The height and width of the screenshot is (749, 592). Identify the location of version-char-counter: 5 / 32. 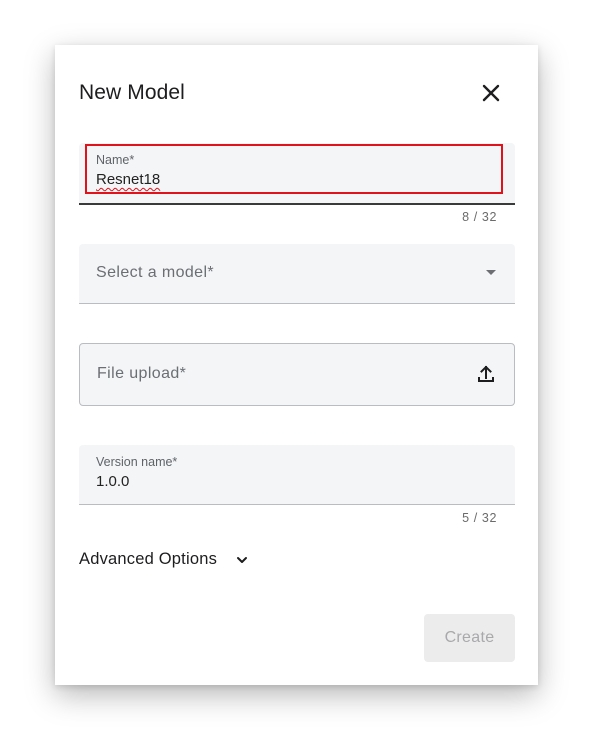
(479, 518).